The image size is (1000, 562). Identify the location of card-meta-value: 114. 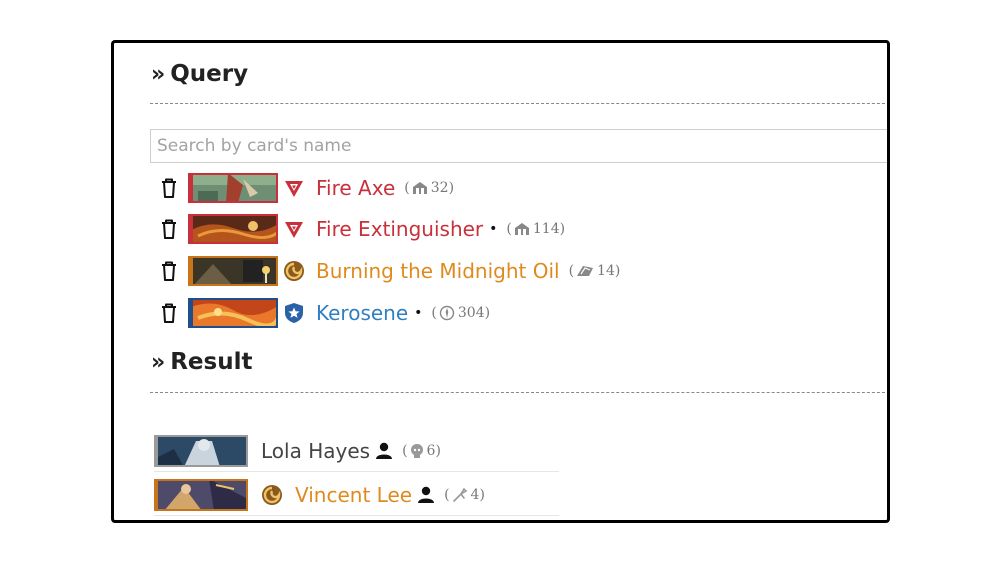
(546, 229).